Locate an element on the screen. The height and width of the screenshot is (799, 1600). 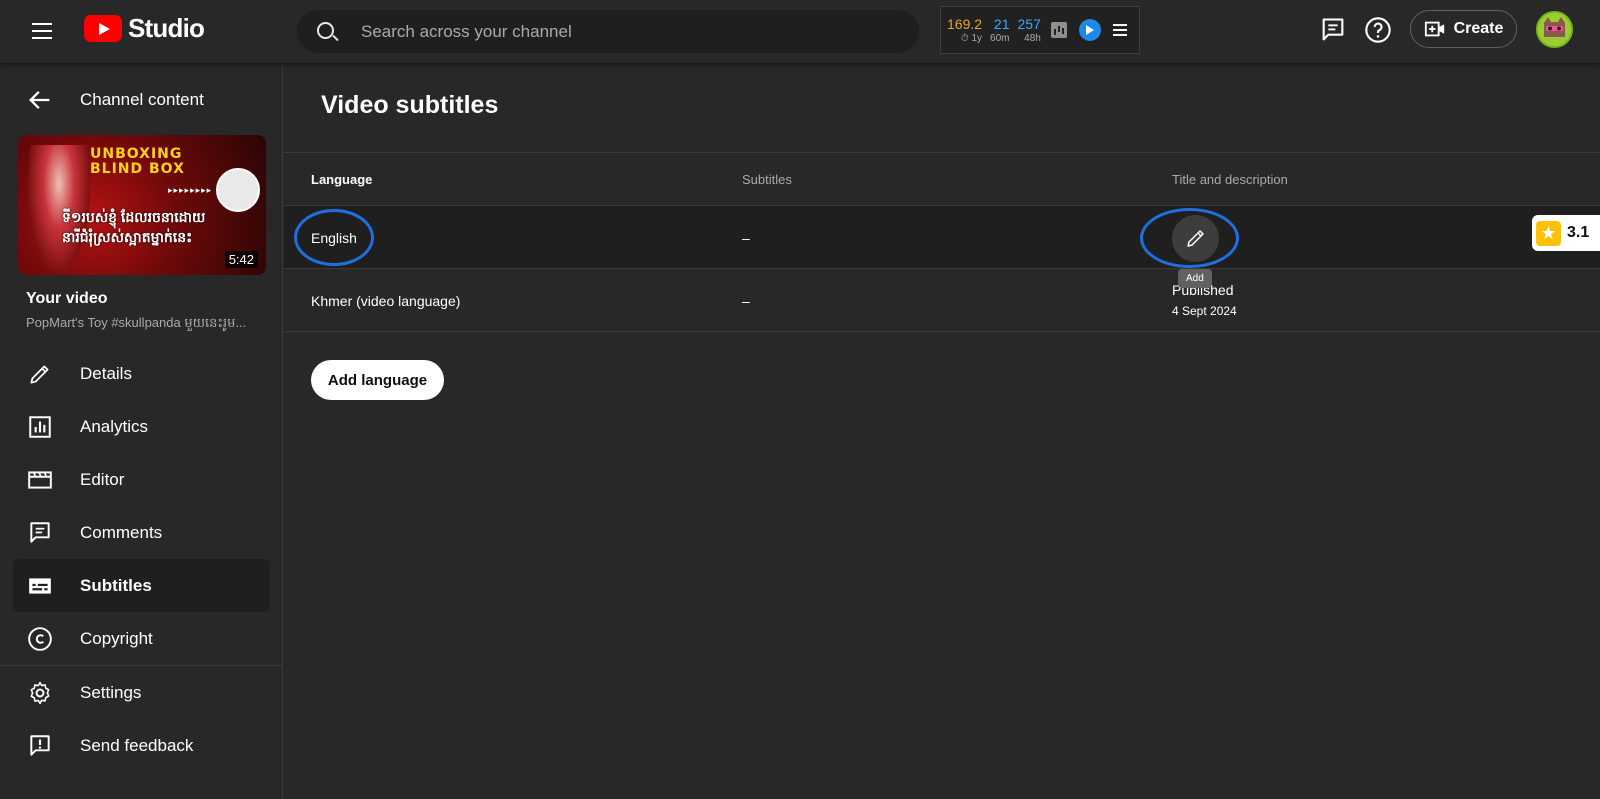
sidebar-item-label: Settings is located at coordinates (111, 692).